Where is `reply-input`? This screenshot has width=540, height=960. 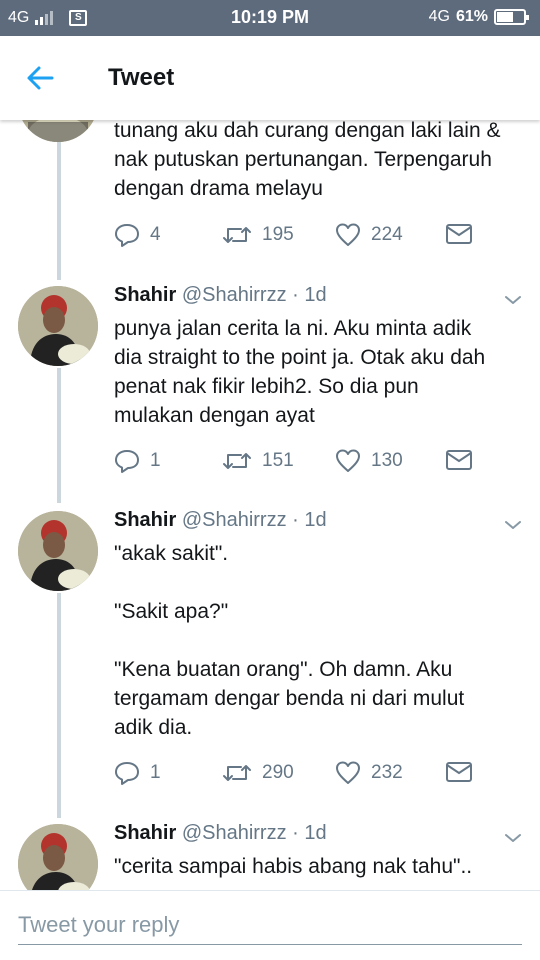 reply-input is located at coordinates (270, 925).